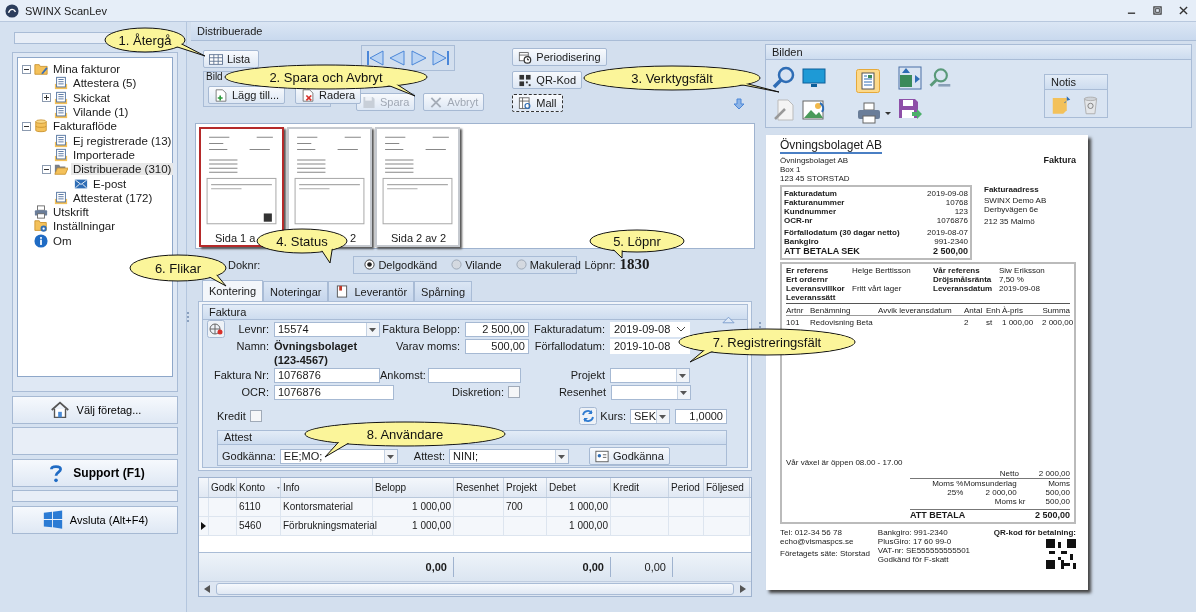  I want to click on field-label: Faktura Nr:, so click(241, 375).